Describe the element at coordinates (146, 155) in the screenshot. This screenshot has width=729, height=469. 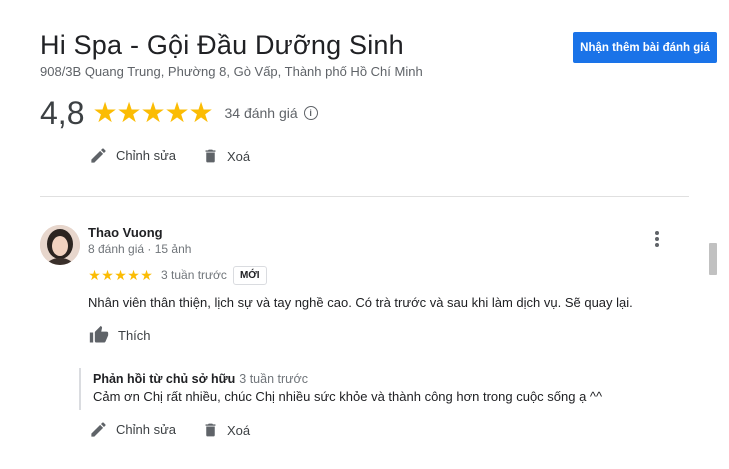
I see `edit-label: Chỉnh sửa` at that location.